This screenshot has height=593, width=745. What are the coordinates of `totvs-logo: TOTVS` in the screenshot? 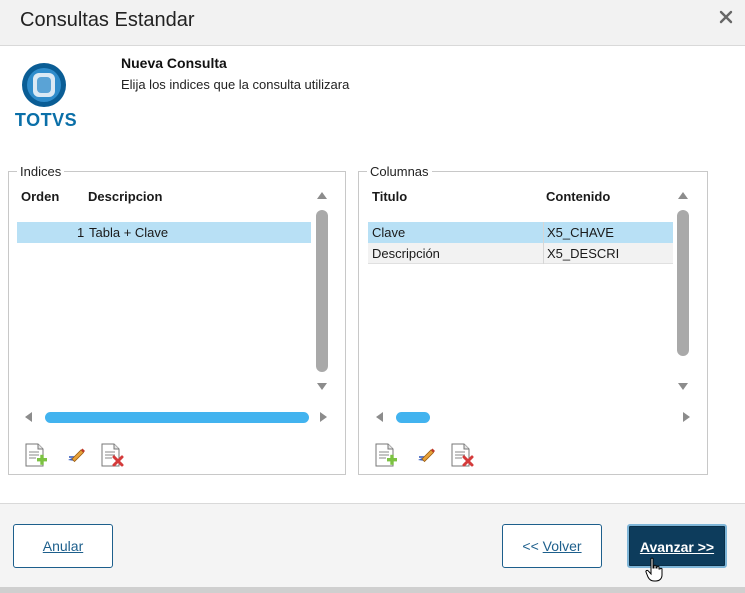 It's located at (46, 95).